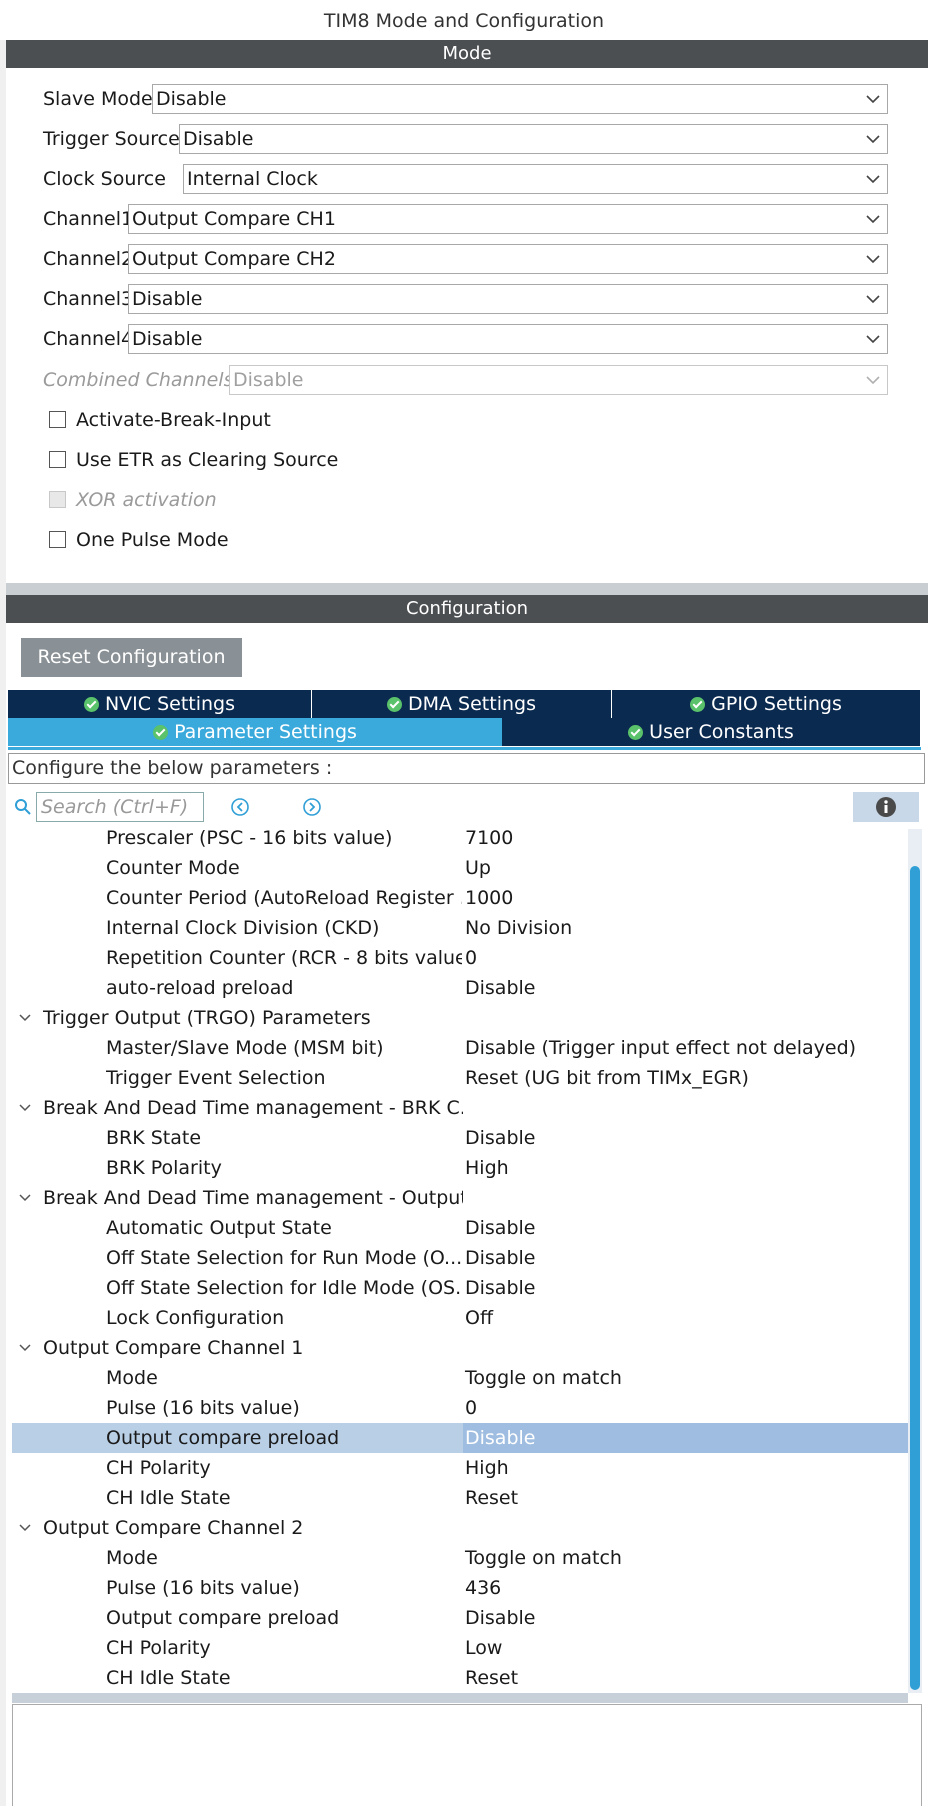  I want to click on field-label: Channel1, so click(88, 219).